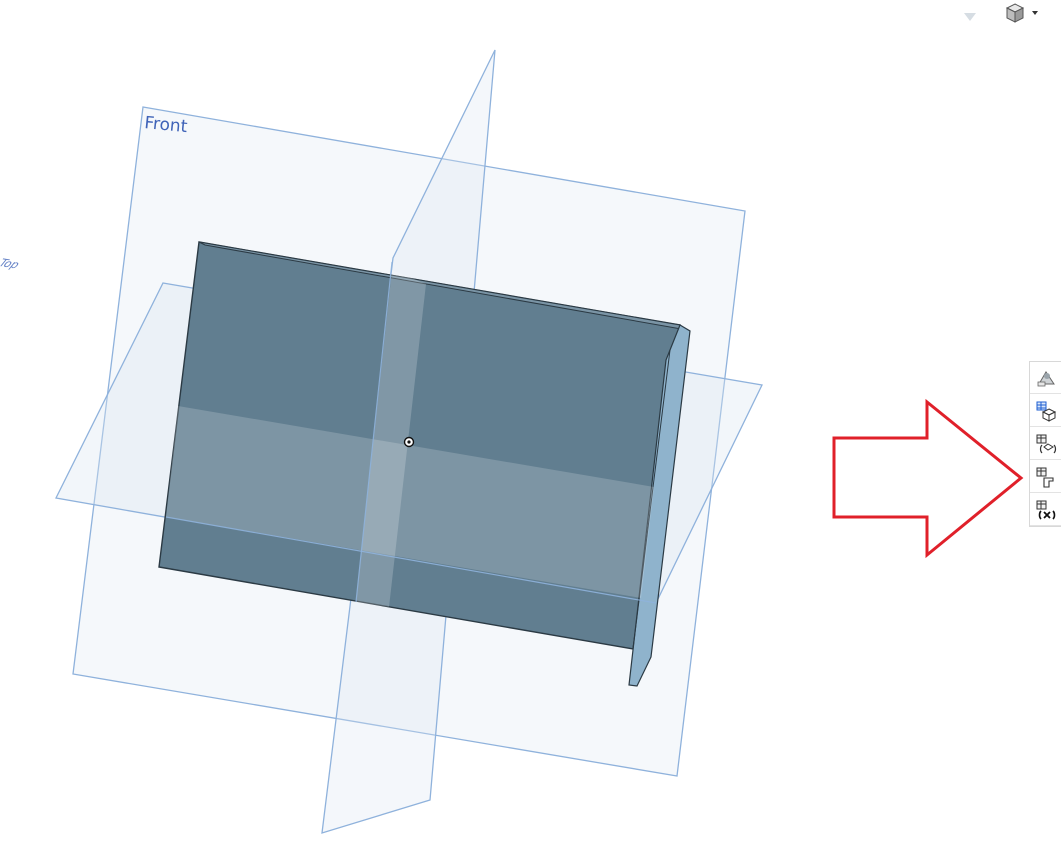  I want to click on parts-list-icon, so click(1046, 411).